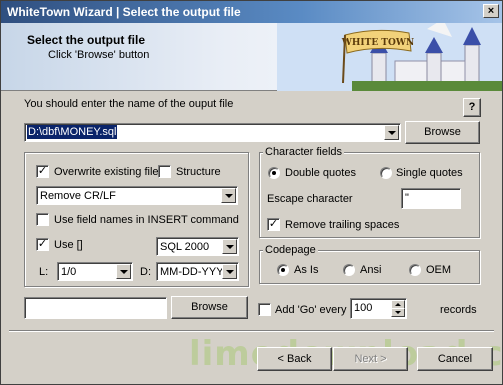 Image resolution: width=503 pixels, height=385 pixels. What do you see at coordinates (290, 250) in the screenshot?
I see `codepage-title: Codepage` at bounding box center [290, 250].